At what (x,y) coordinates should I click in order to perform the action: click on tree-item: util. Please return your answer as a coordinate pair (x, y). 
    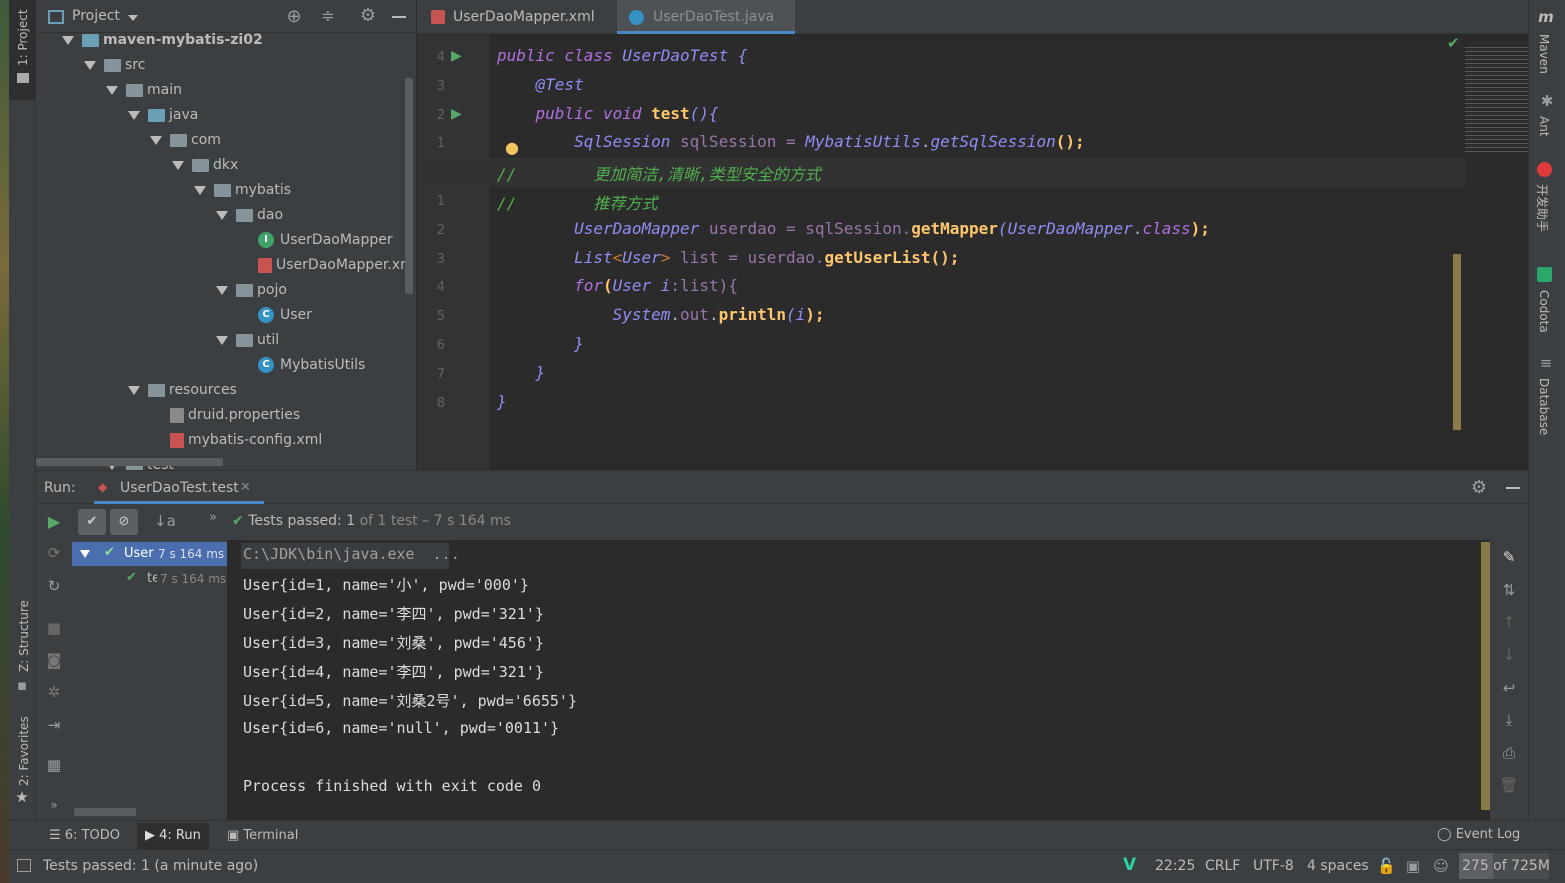
    Looking at the image, I should click on (247, 340).